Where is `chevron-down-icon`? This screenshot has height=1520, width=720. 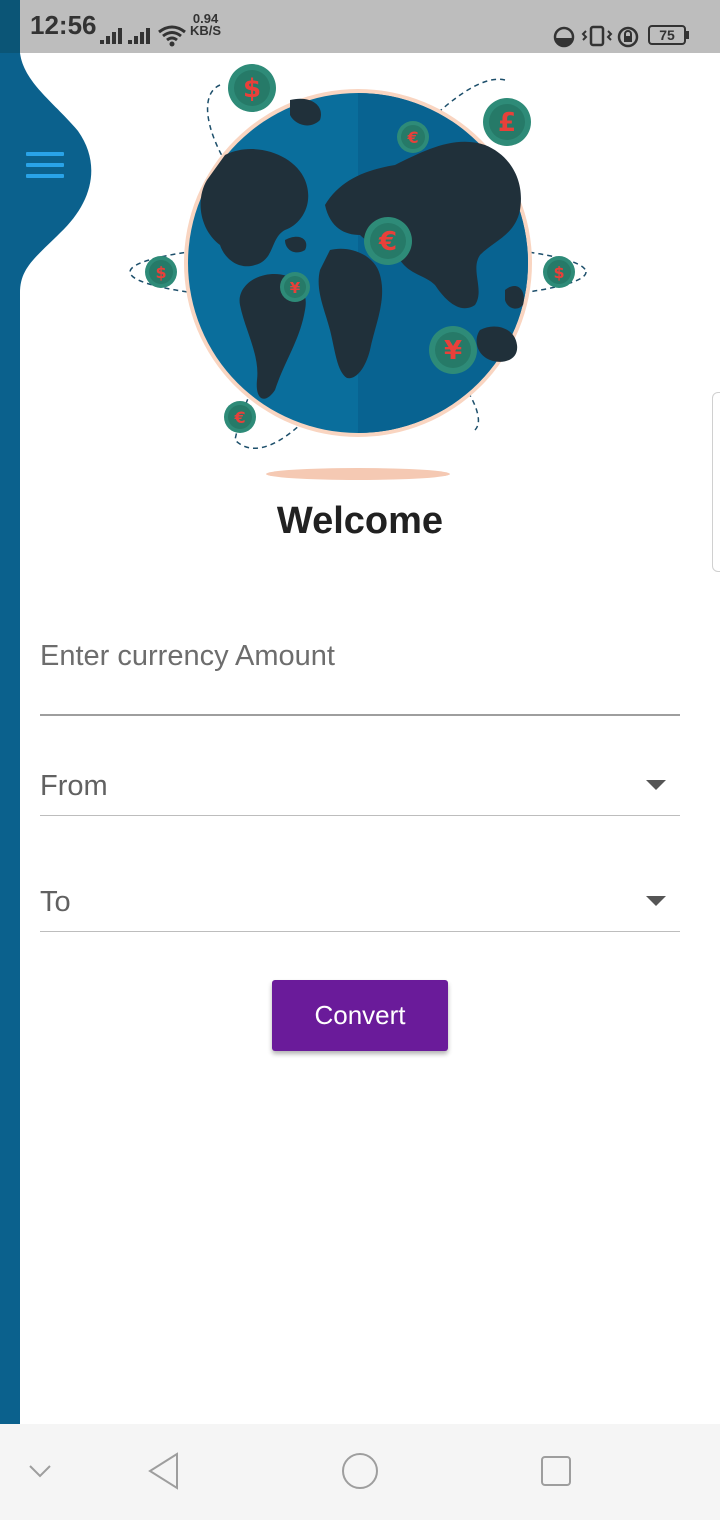
chevron-down-icon is located at coordinates (40, 1472).